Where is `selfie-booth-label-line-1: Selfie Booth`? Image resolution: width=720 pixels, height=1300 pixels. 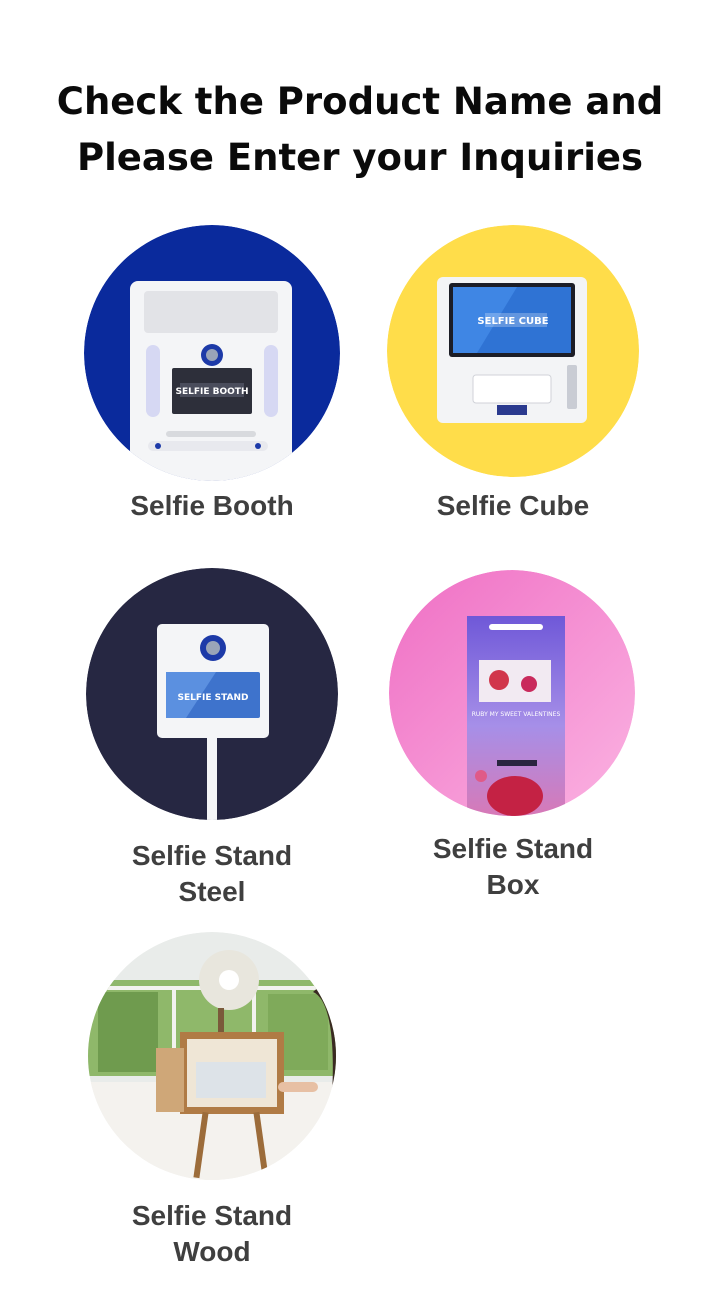 selfie-booth-label-line-1: Selfie Booth is located at coordinates (212, 505).